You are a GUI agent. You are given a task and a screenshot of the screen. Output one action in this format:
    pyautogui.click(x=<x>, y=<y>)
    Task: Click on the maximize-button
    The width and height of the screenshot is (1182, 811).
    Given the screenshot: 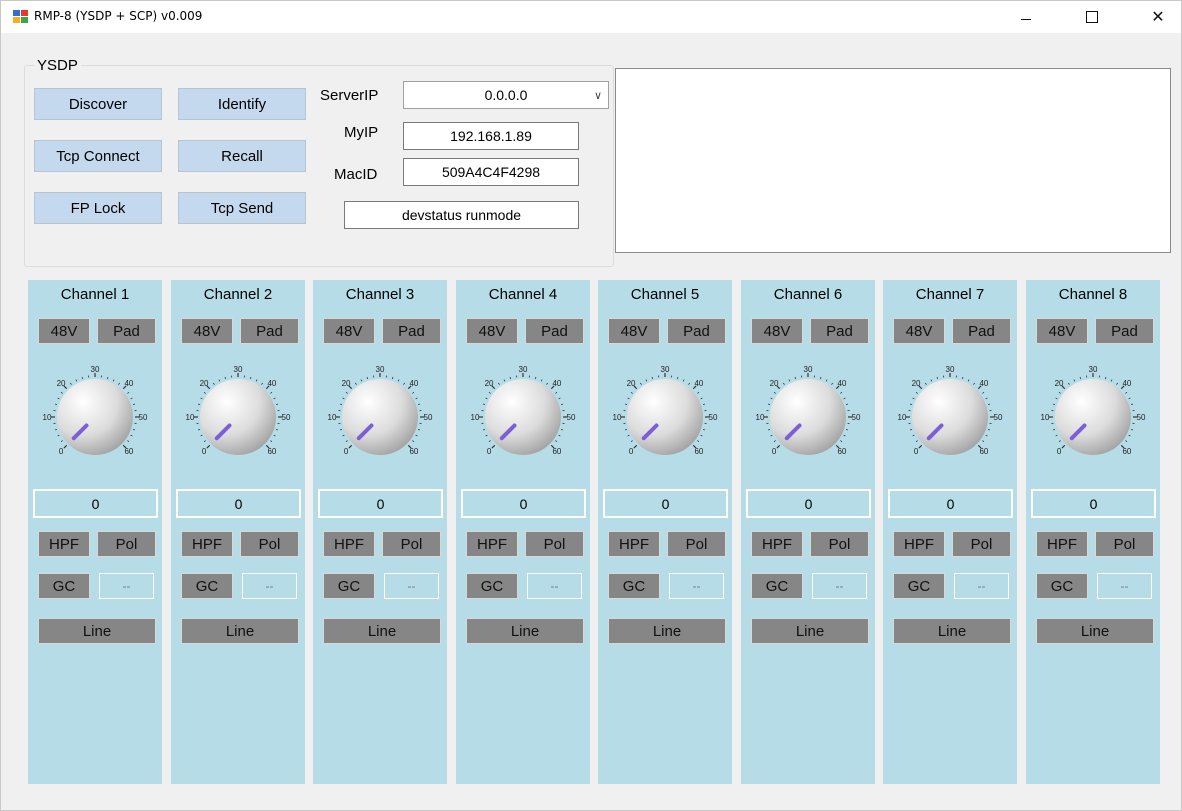 What is the action you would take?
    pyautogui.click(x=1092, y=17)
    